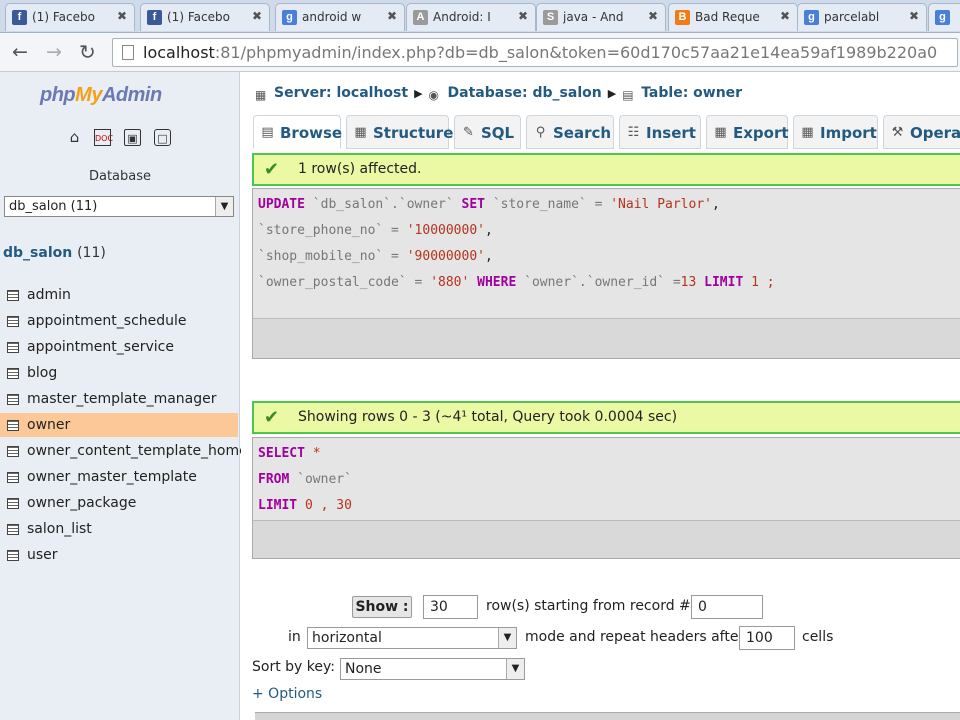  What do you see at coordinates (921, 132) in the screenshot?
I see `tab-operations: ⚒Operat` at bounding box center [921, 132].